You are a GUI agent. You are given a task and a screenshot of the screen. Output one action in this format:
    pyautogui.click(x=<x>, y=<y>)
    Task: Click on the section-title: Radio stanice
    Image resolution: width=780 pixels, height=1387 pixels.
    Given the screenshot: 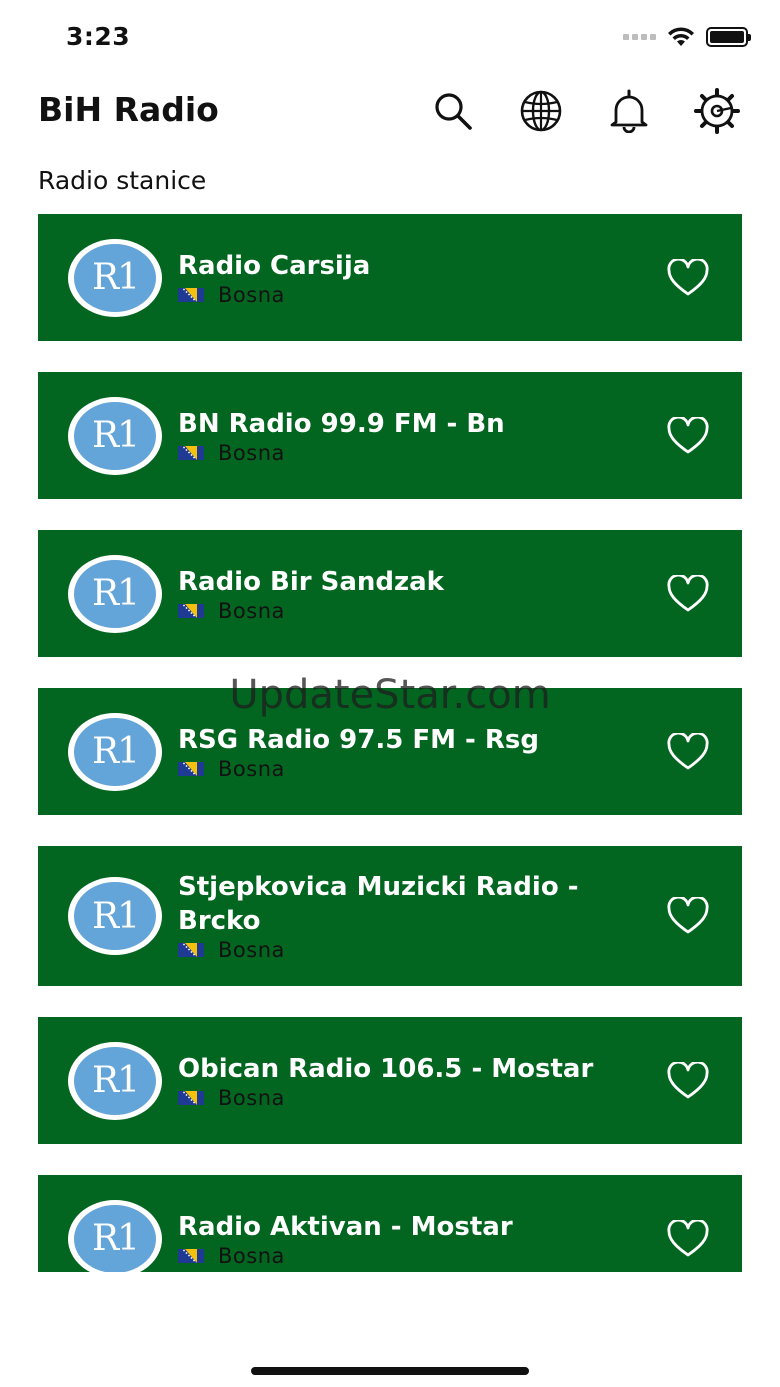 What is the action you would take?
    pyautogui.click(x=122, y=180)
    